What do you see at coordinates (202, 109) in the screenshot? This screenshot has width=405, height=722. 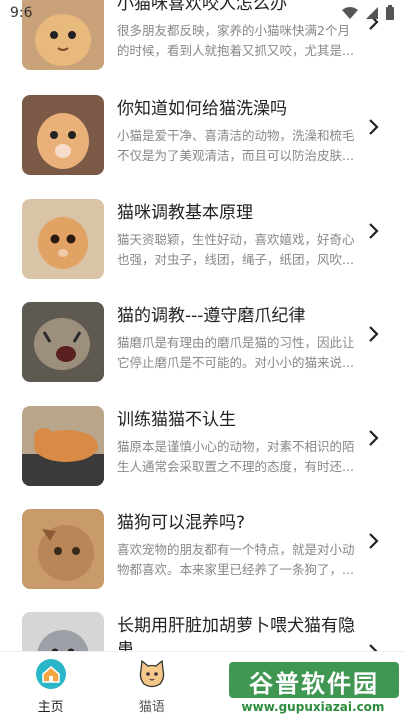 I see `article-title: 你知道如何给猫洗澡吗` at bounding box center [202, 109].